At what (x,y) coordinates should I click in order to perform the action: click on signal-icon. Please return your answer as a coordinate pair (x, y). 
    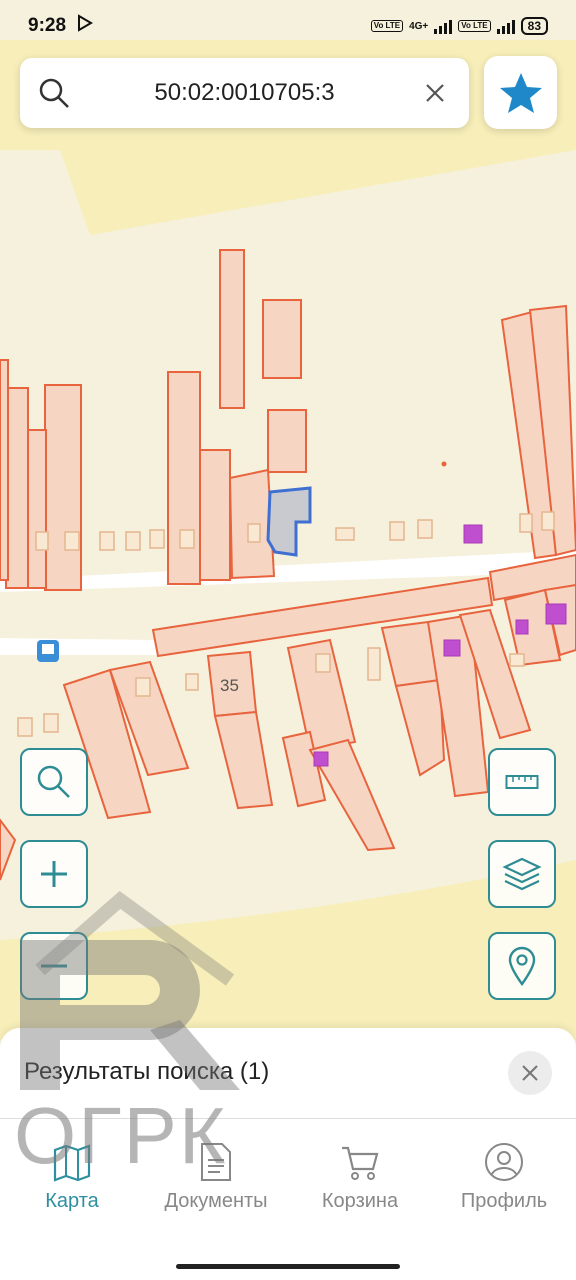
    Looking at the image, I should click on (443, 26).